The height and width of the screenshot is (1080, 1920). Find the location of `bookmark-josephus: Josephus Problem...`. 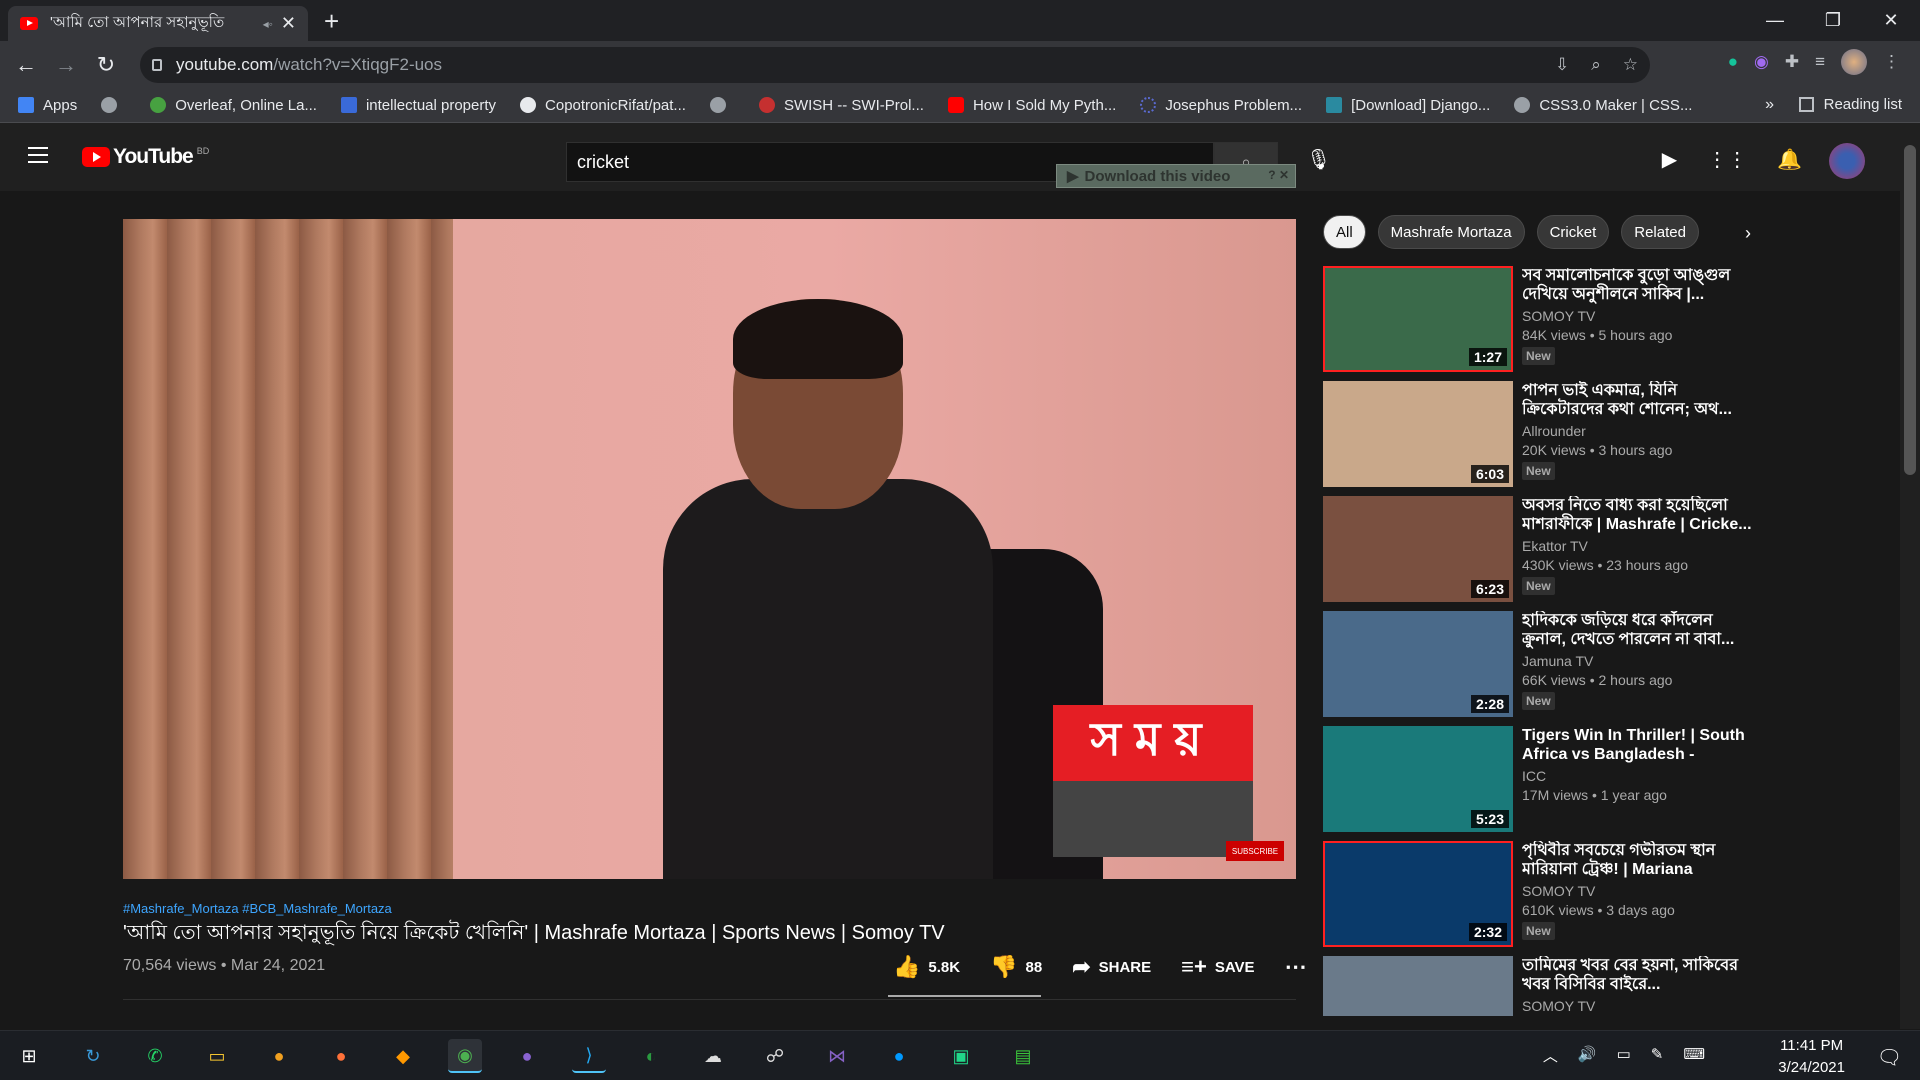

bookmark-josephus: Josephus Problem... is located at coordinates (1221, 105).